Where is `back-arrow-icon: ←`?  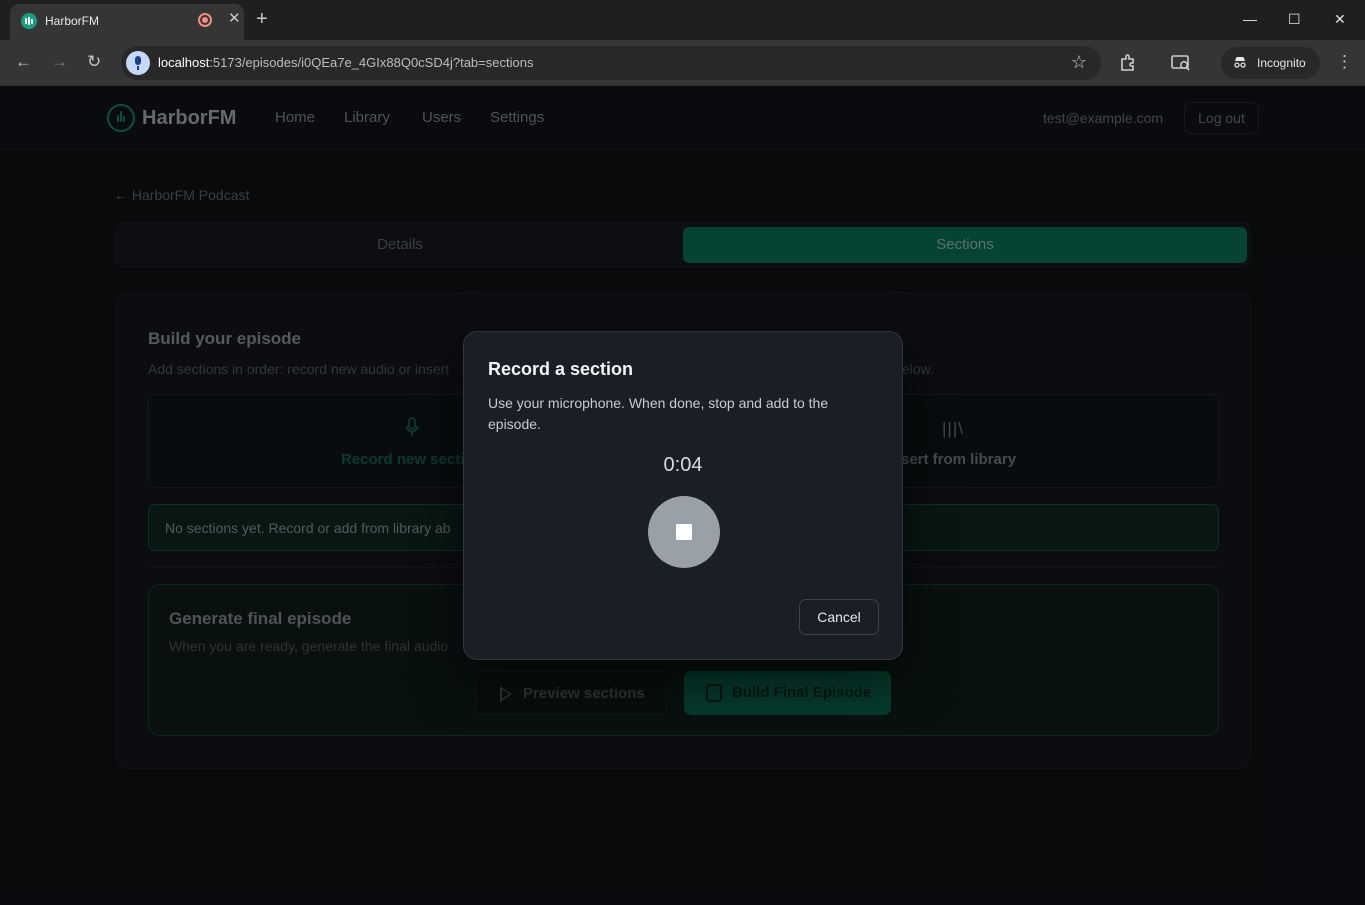 back-arrow-icon: ← is located at coordinates (23, 62).